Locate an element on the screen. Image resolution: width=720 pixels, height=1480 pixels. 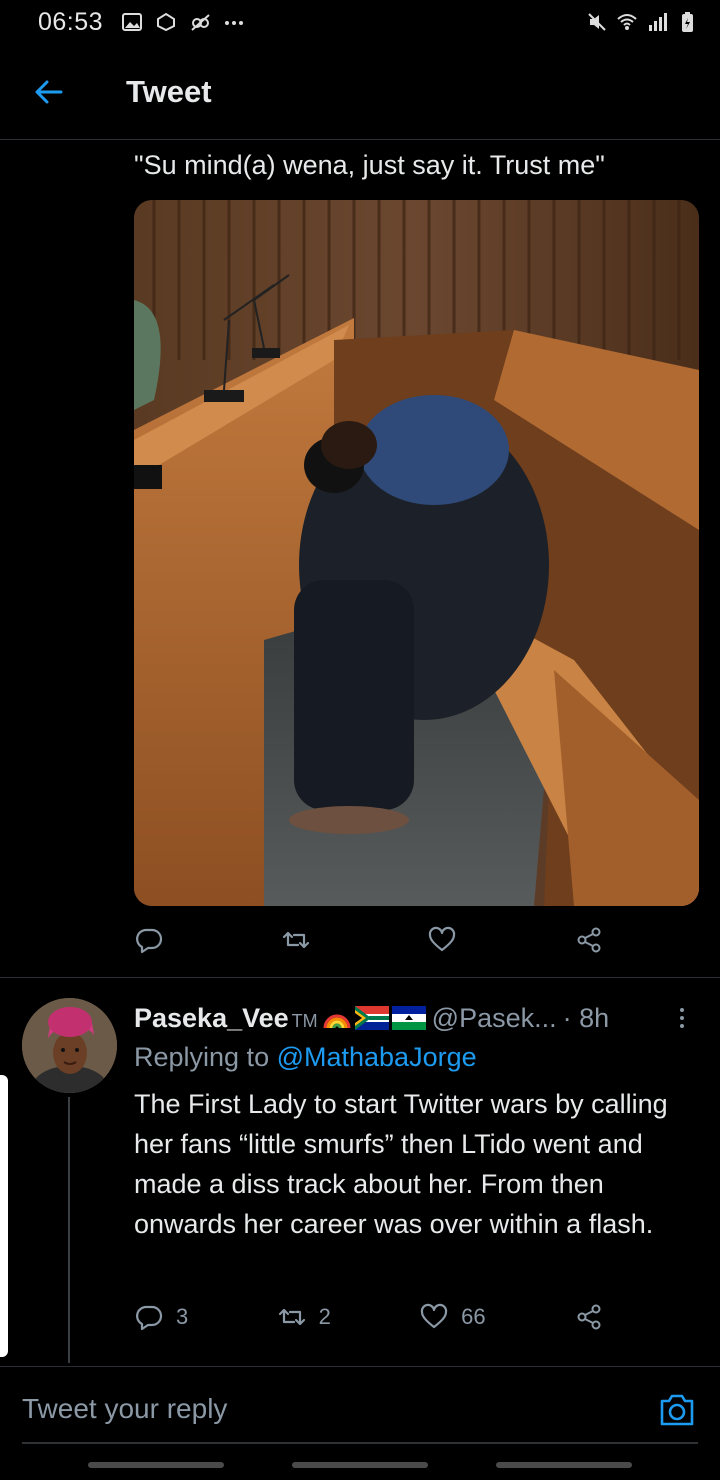
composer-underline is located at coordinates (360, 1443).